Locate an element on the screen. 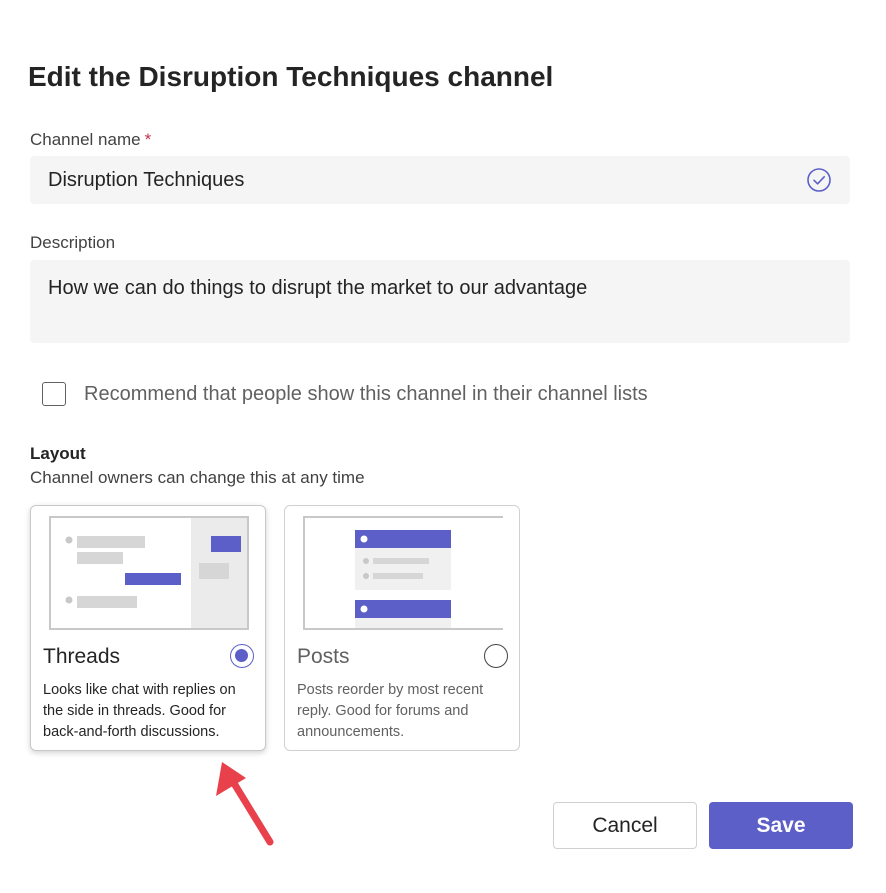 Image resolution: width=886 pixels, height=893 pixels. title-channel-name: Disruption Techniques is located at coordinates (289, 76).